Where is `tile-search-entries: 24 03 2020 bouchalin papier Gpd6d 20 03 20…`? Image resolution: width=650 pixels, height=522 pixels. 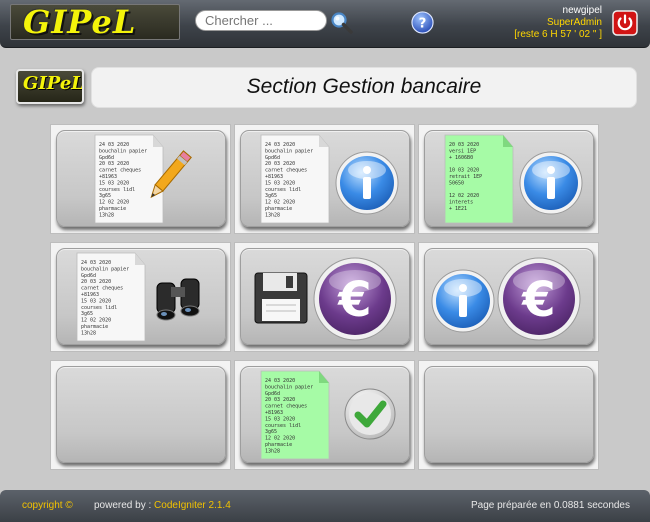
tile-search-entries: 24 03 2020 bouchalin papier Gpd6d 20 03 20… is located at coordinates (140, 297).